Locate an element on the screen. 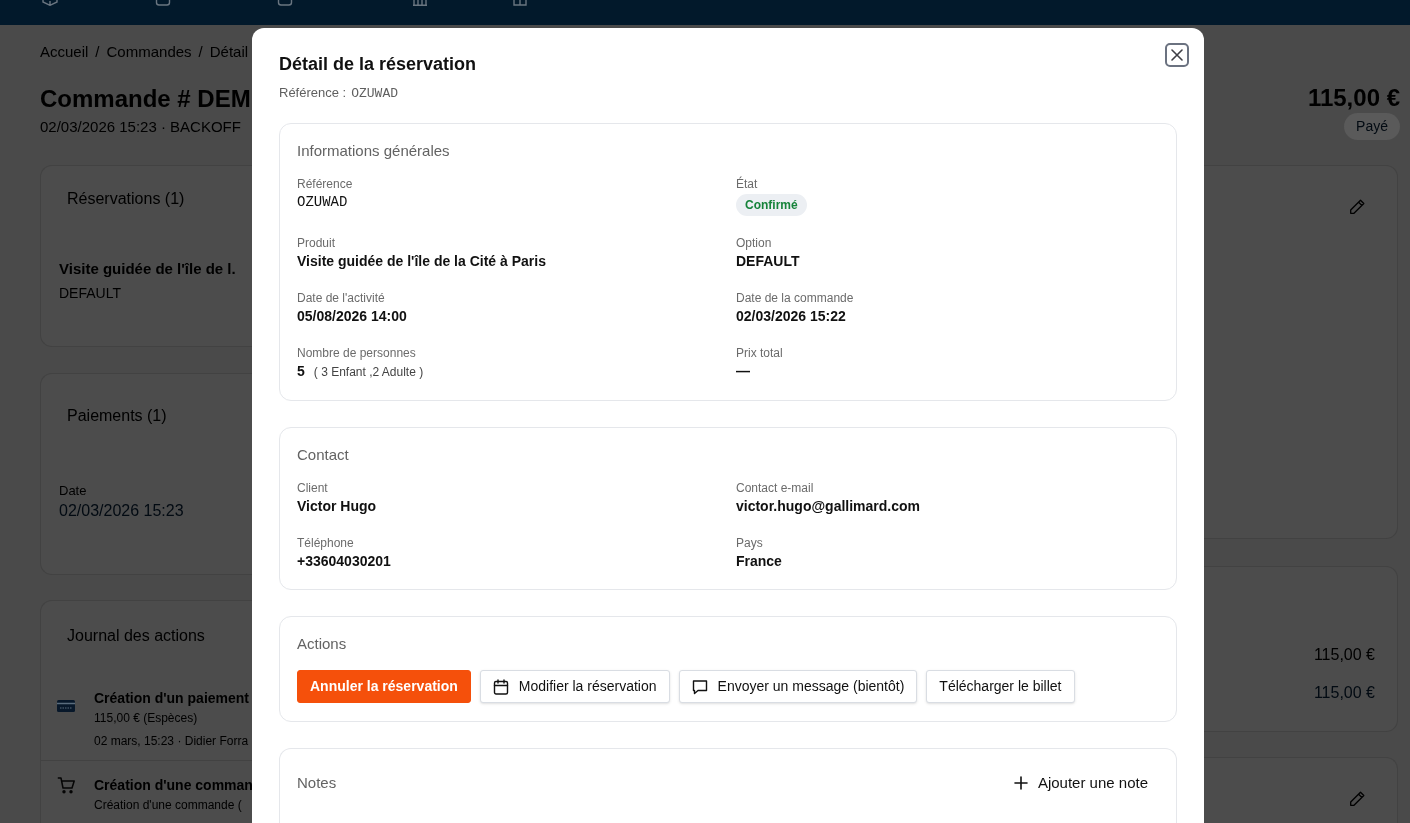 The width and height of the screenshot is (1410, 823). breadcrumb-current: Détail is located at coordinates (229, 52).